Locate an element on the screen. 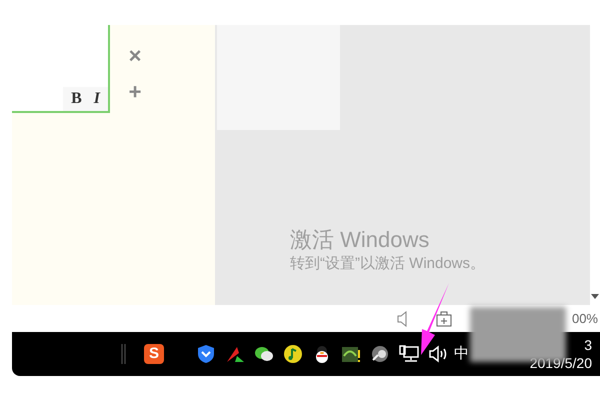 The image size is (600, 400). zoom-level: 00% is located at coordinates (585, 319).